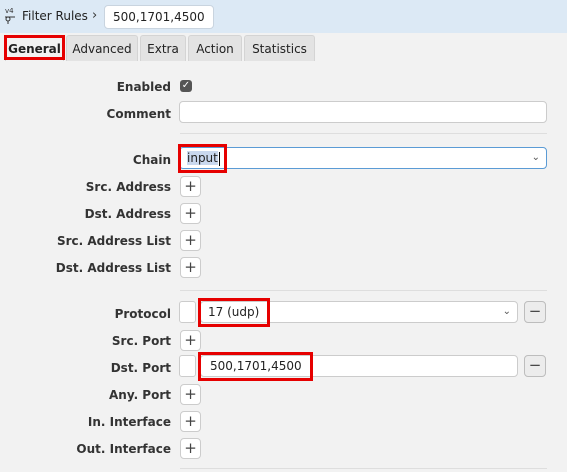  Describe the element at coordinates (113, 268) in the screenshot. I see `dst-address-list-label: Dst. Address List` at that location.